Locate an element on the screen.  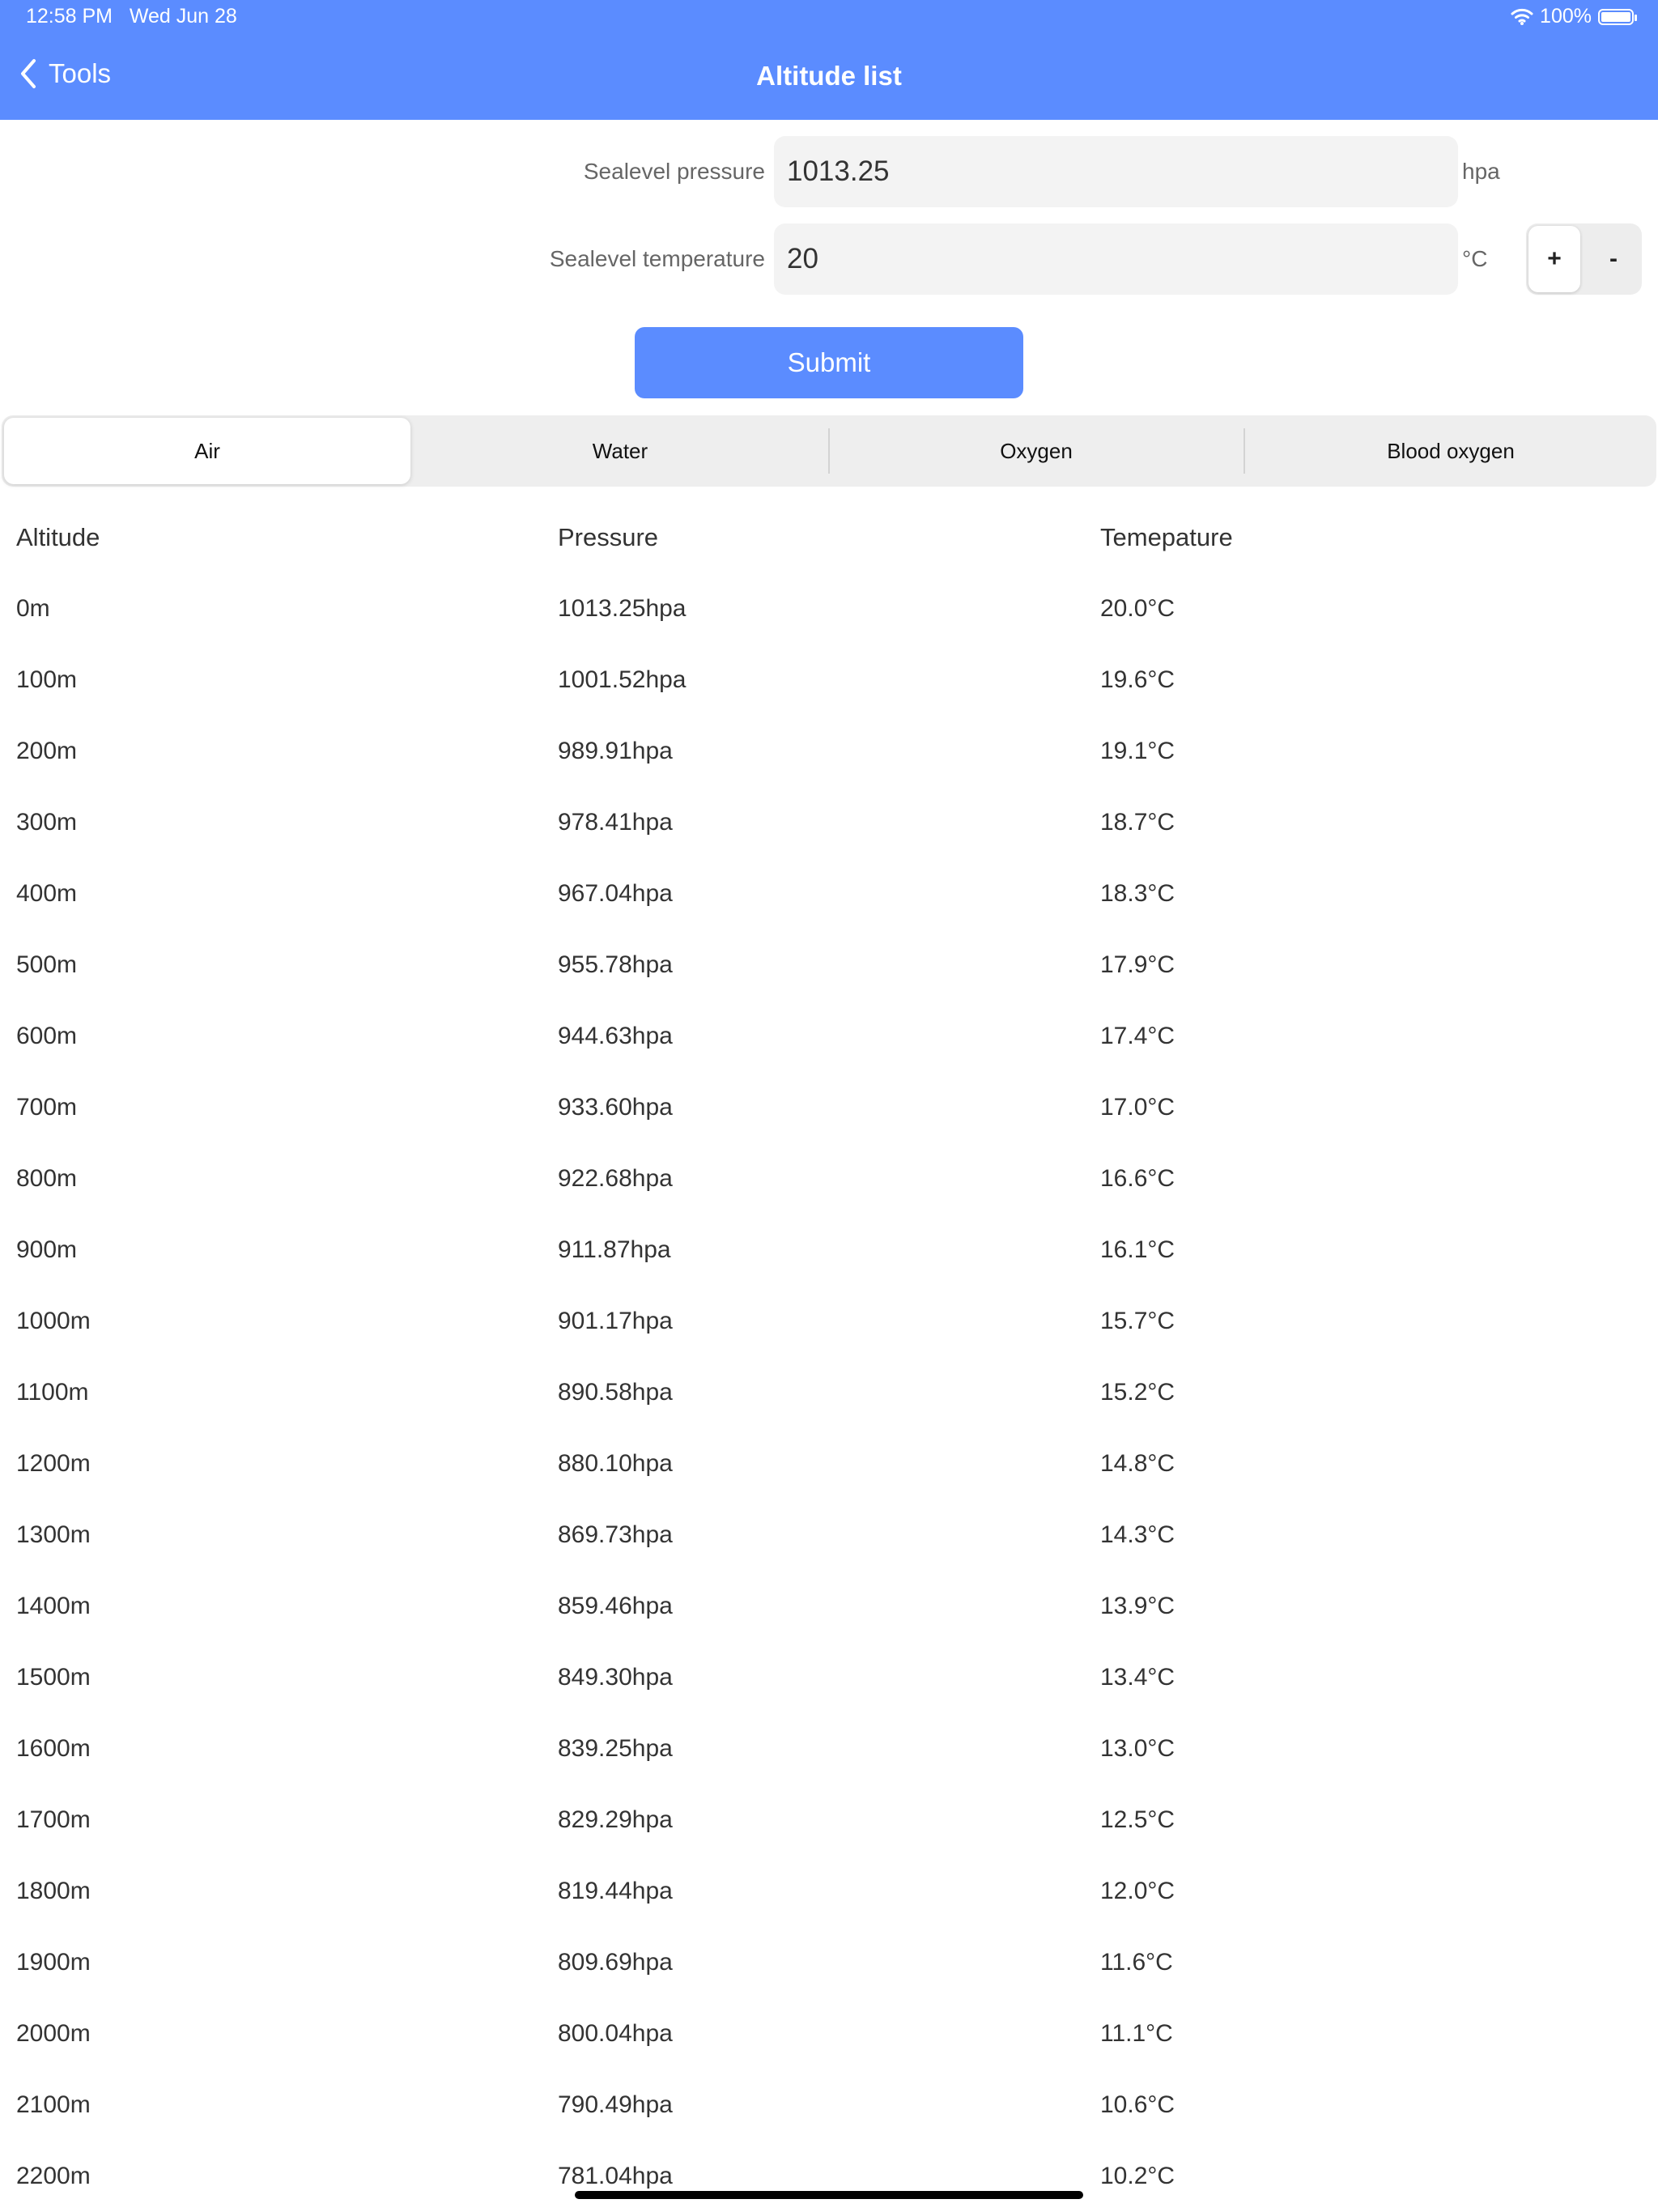
altitude-cell: 500m is located at coordinates (47, 965).